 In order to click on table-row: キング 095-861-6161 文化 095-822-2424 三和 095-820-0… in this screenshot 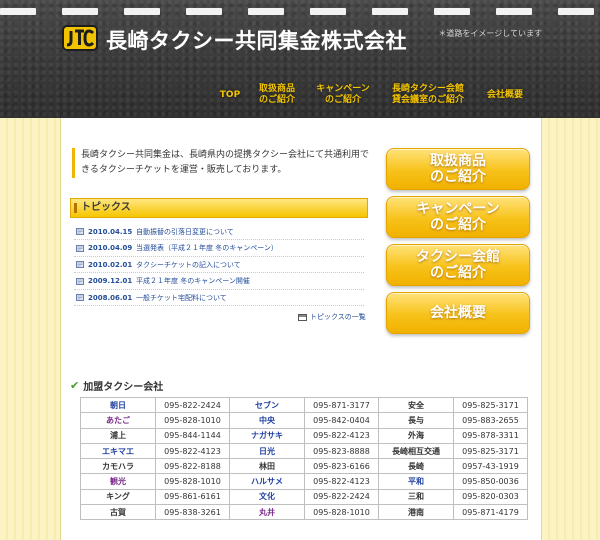, I will do `click(304, 497)`.